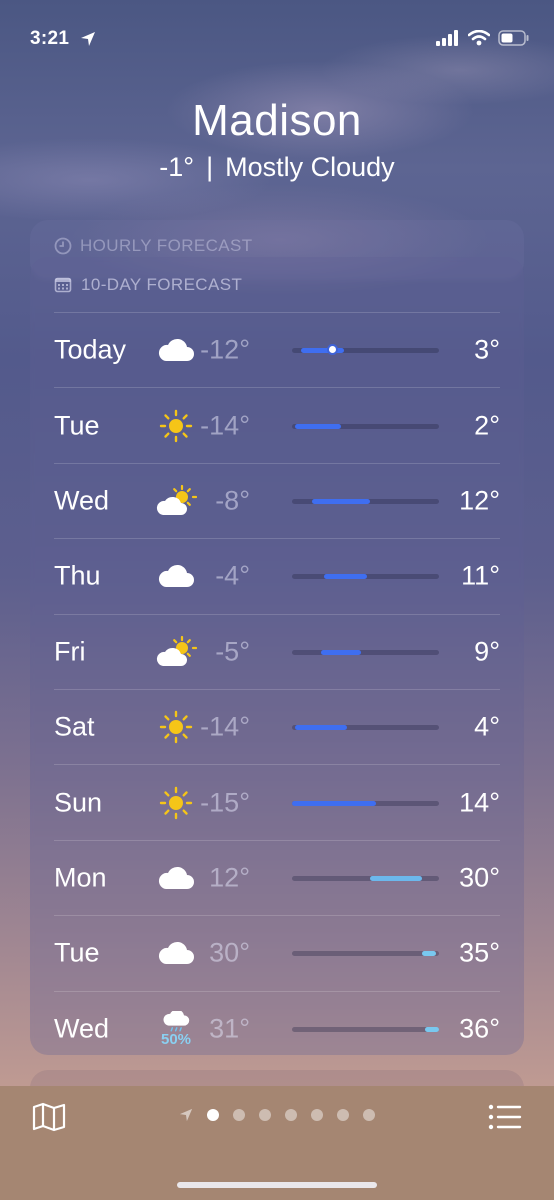 This screenshot has width=554, height=1200. Describe the element at coordinates (479, 877) in the screenshot. I see `forecast-high: 30°` at that location.